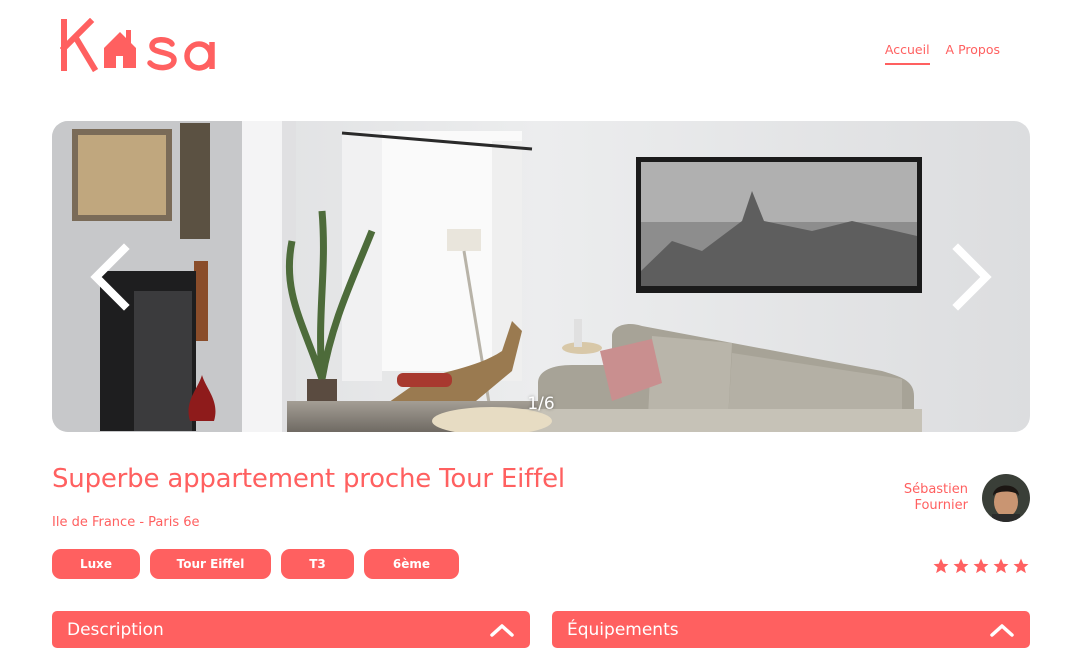 This screenshot has width=1082, height=656. I want to click on kasa-logo, so click(145, 46).